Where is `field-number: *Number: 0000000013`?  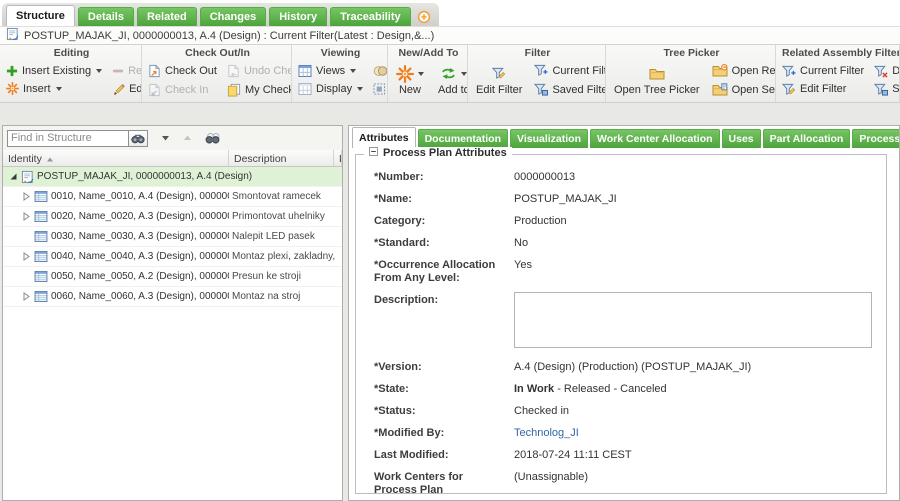
field-number: *Number: 0000000013 is located at coordinates (625, 177).